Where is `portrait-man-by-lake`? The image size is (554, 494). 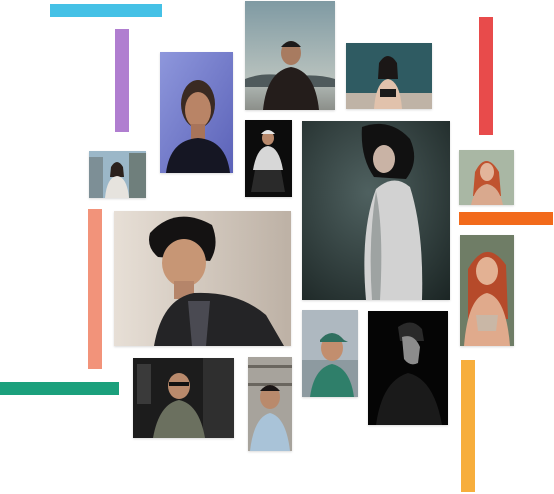 portrait-man-by-lake is located at coordinates (290, 55).